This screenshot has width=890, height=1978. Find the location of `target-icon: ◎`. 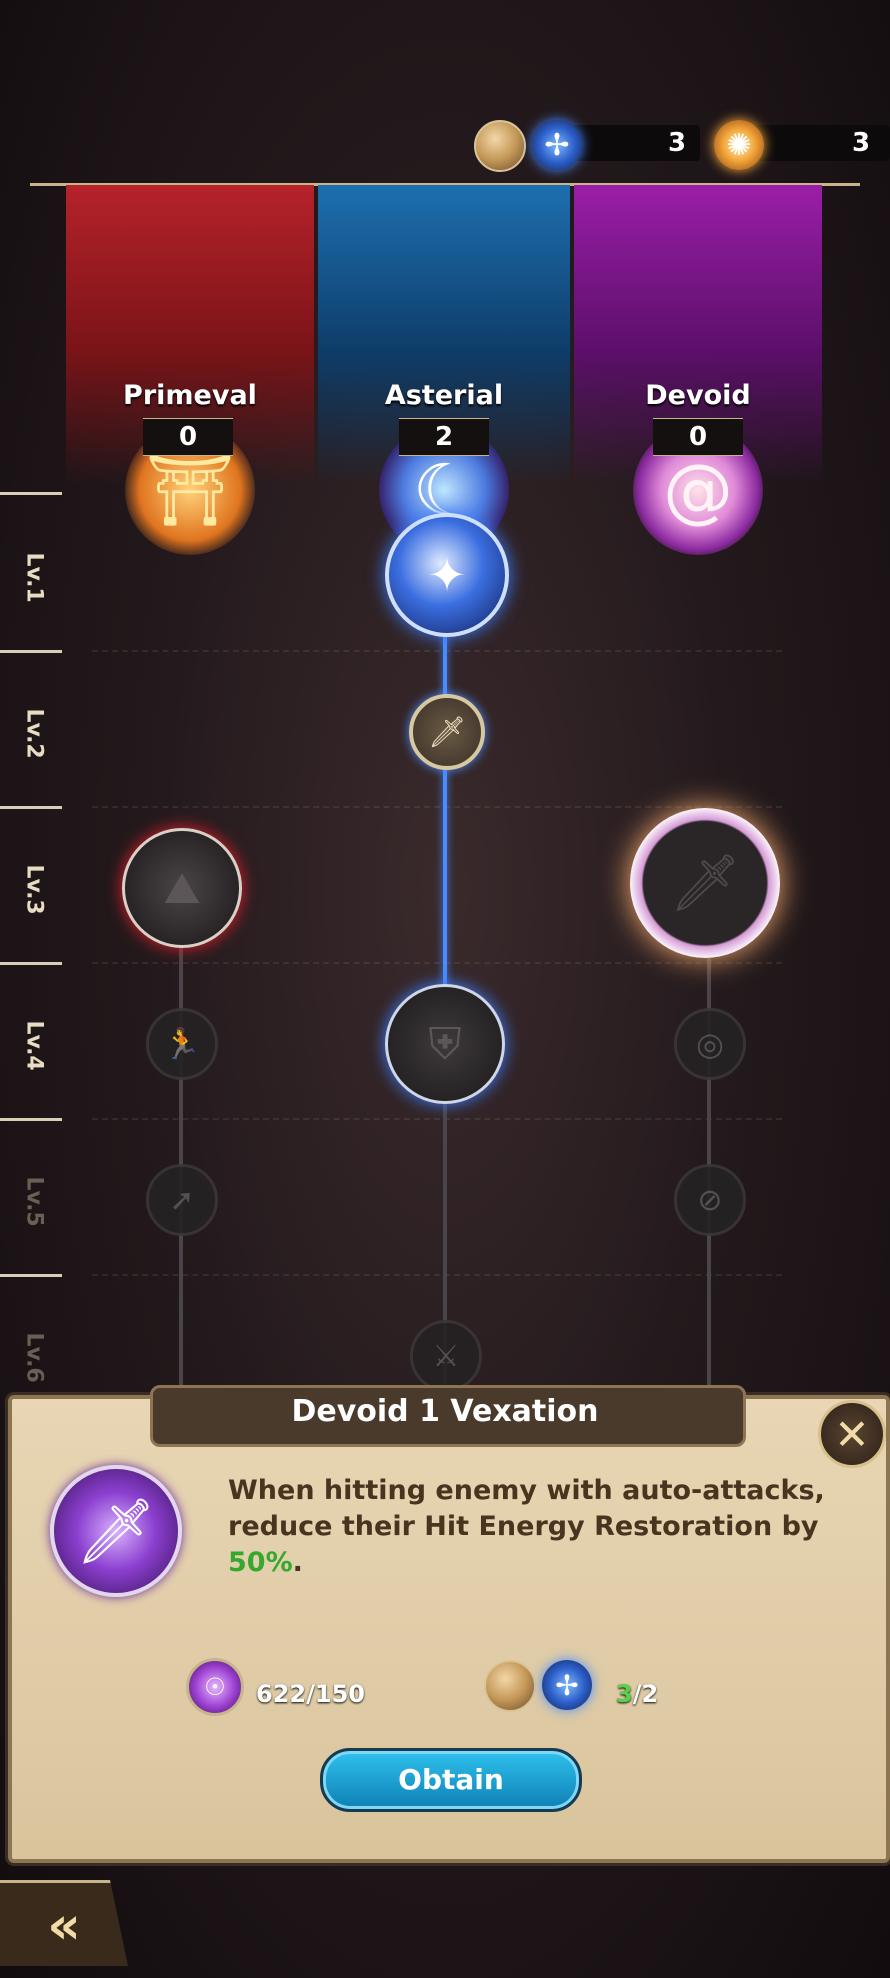

target-icon: ◎ is located at coordinates (710, 1044).